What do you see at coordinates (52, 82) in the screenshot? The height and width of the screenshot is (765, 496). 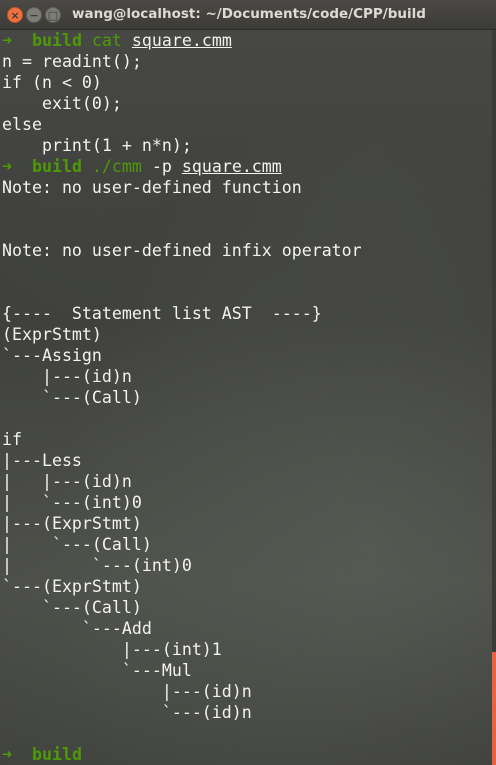 I see `file-line: if (n < 0)` at bounding box center [52, 82].